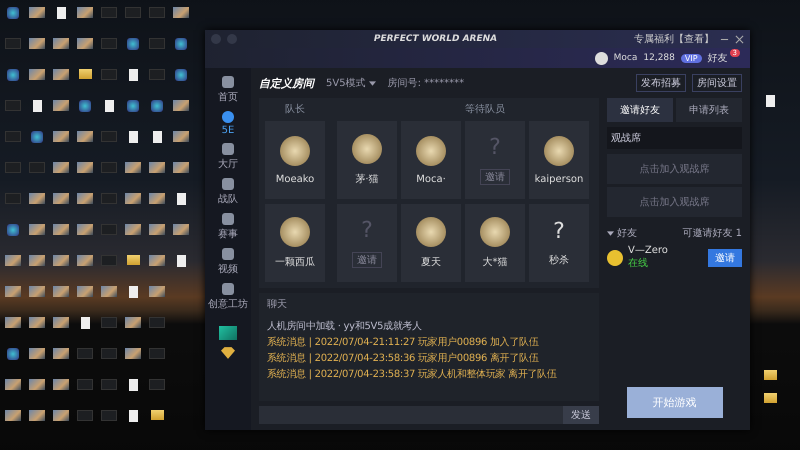 Image resolution: width=800 pixels, height=450 pixels. Describe the element at coordinates (661, 83) in the screenshot. I see `room-action-button: 发布招募` at that location.